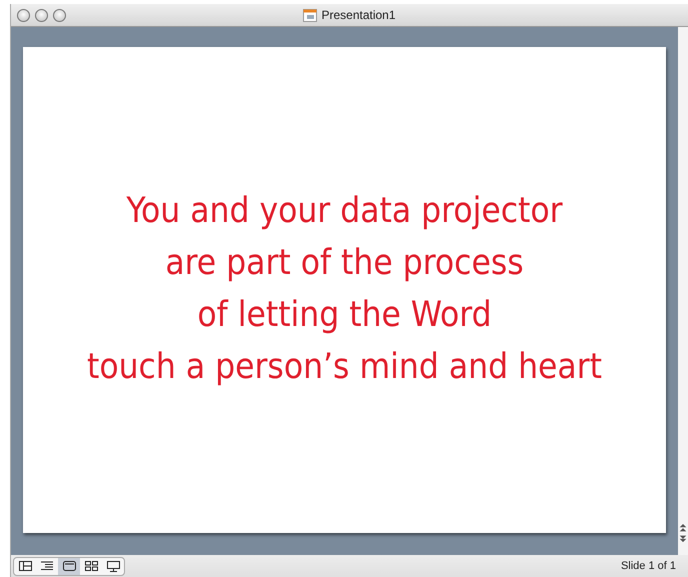 The image size is (688, 577). I want to click on window-title: Presentation1, so click(358, 15).